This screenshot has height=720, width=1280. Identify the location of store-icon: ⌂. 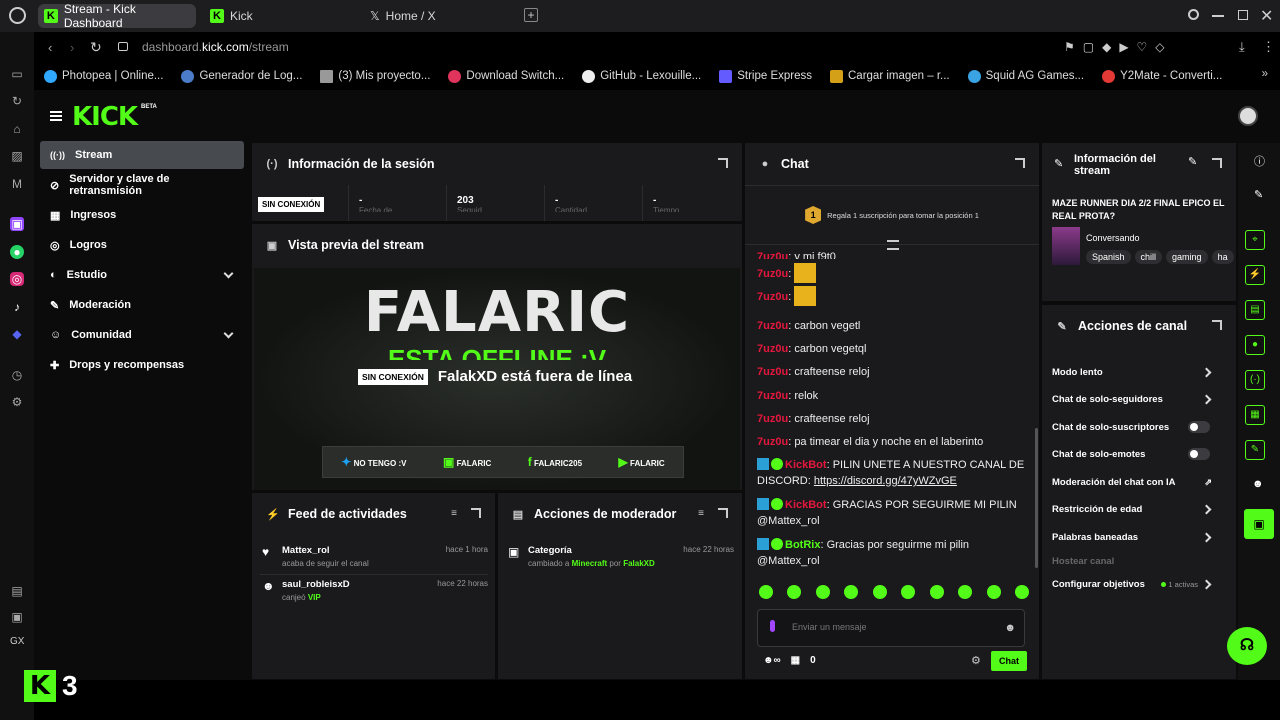
(17, 129).